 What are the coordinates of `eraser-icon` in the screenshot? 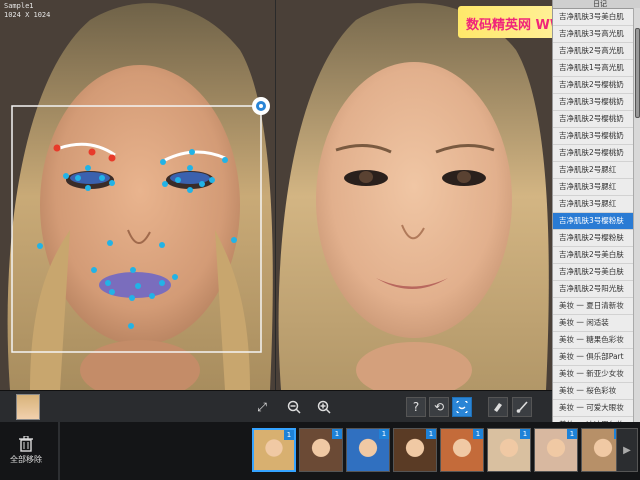 It's located at (498, 407).